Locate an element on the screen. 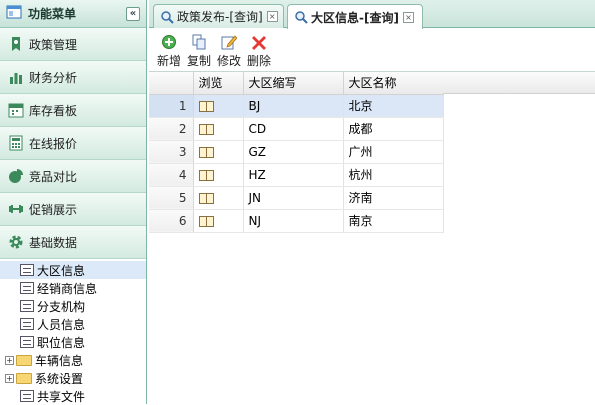 The image size is (595, 405). tree-item-label: 分支机构 is located at coordinates (61, 306).